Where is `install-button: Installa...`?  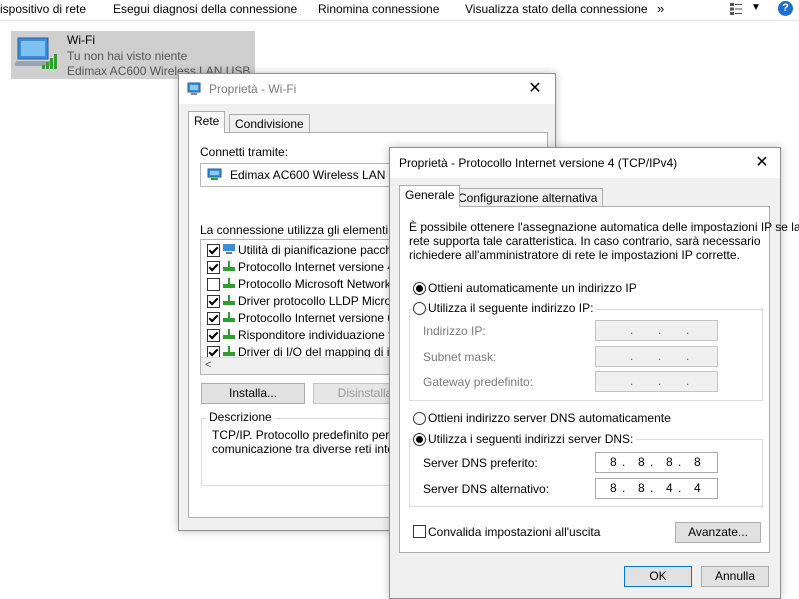 install-button: Installa... is located at coordinates (253, 393).